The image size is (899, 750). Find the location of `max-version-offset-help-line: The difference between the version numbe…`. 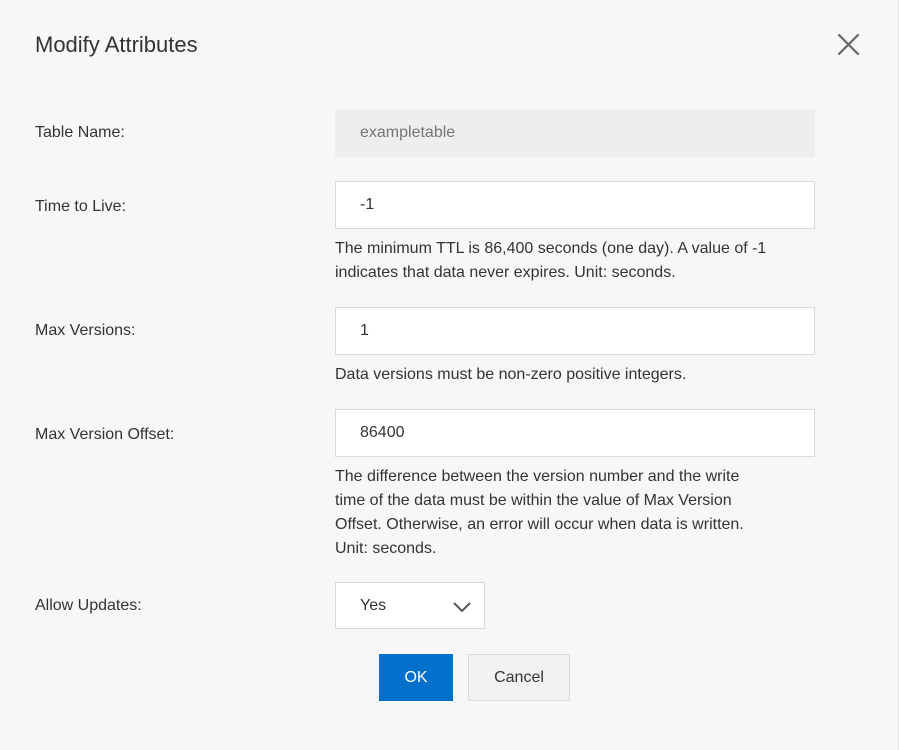

max-version-offset-help-line: The difference between the version numbe… is located at coordinates (537, 476).